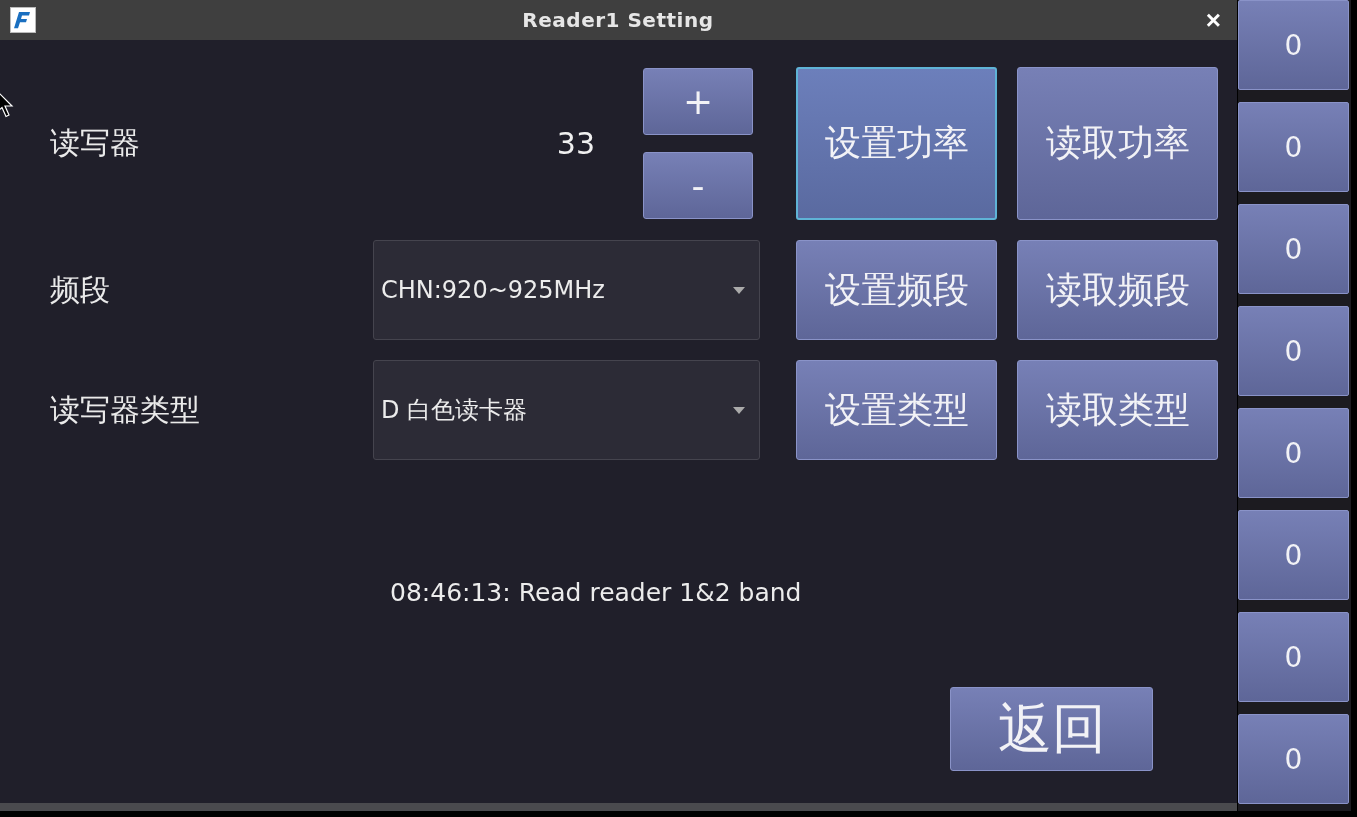 The image size is (1357, 817). What do you see at coordinates (575, 143) in the screenshot?
I see `power-value: 33` at bounding box center [575, 143].